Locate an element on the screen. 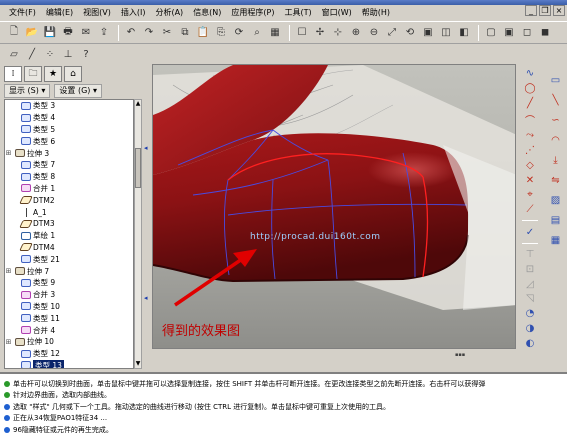 The height and width of the screenshot is (435, 567). tree-item: 类型 9 is located at coordinates (69, 283).